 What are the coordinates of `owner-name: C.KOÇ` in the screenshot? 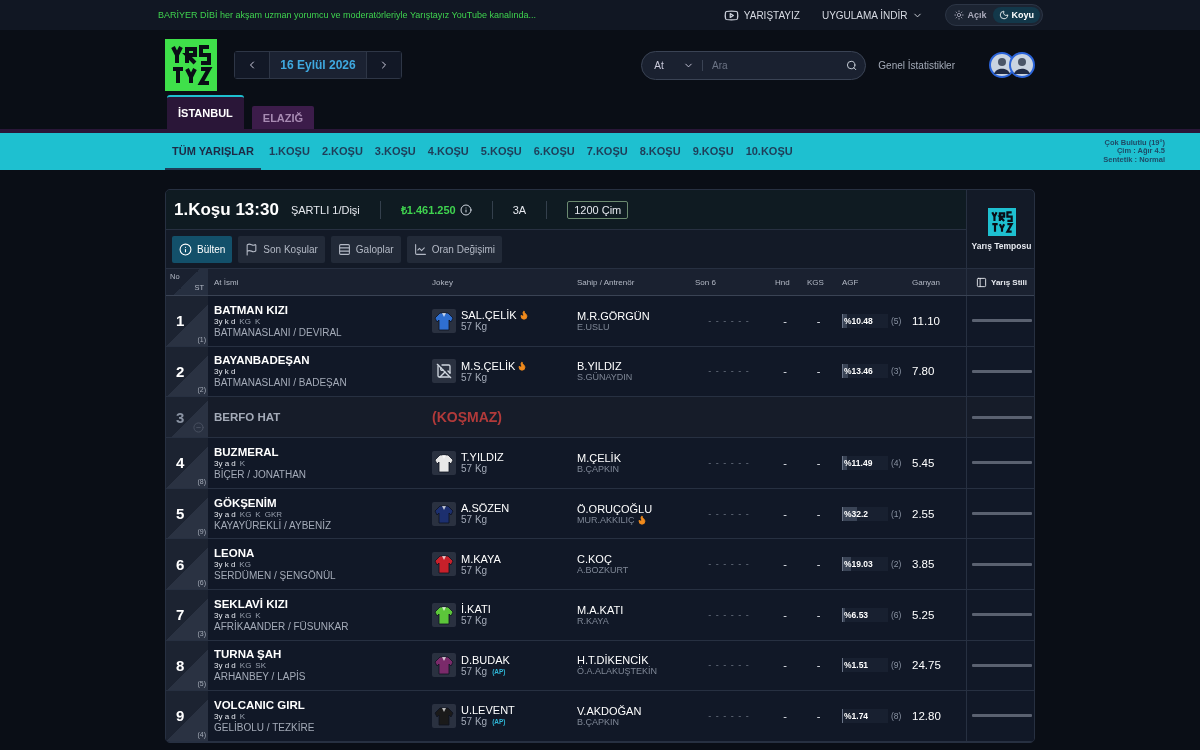 It's located at (633, 559).